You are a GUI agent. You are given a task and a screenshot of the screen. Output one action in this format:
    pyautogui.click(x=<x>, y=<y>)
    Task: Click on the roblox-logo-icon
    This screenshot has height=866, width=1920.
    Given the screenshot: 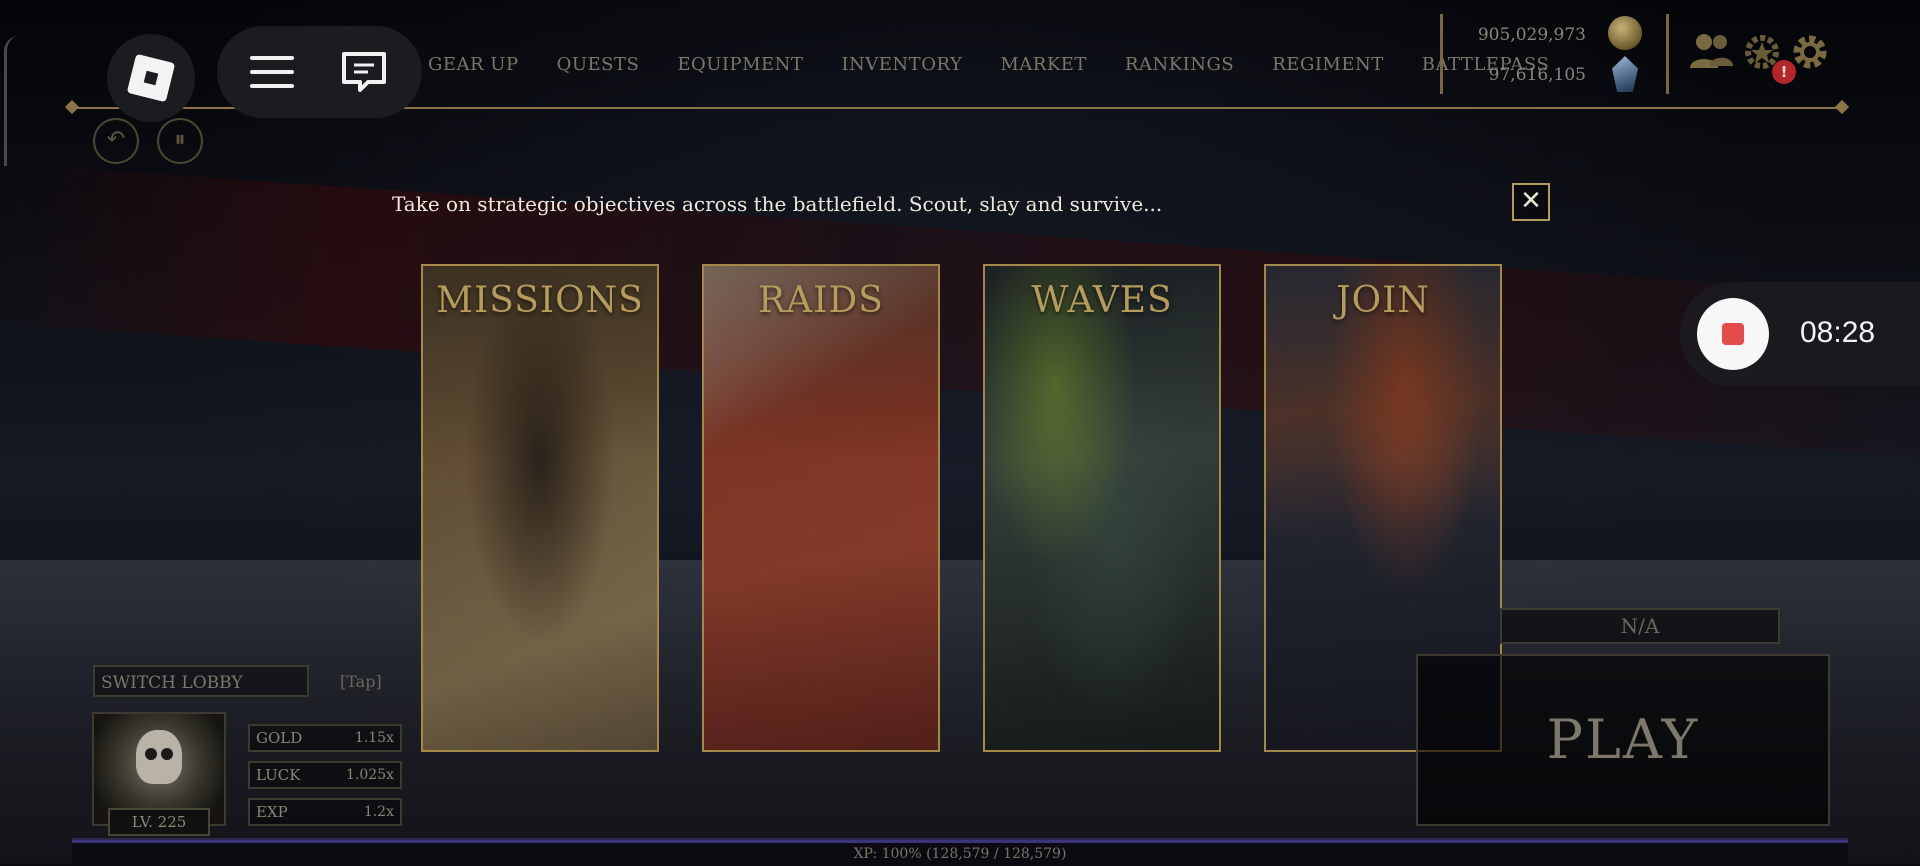 What is the action you would take?
    pyautogui.click(x=151, y=78)
    